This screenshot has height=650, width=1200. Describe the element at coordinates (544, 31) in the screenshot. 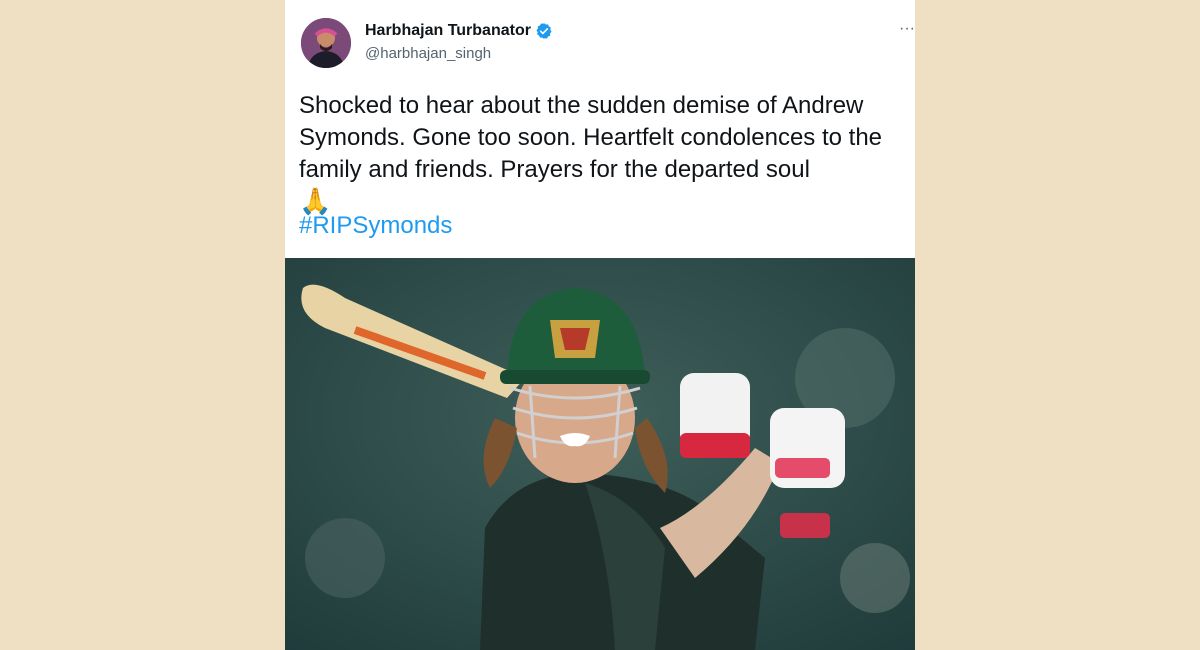

I see `verified-badge-icon` at that location.